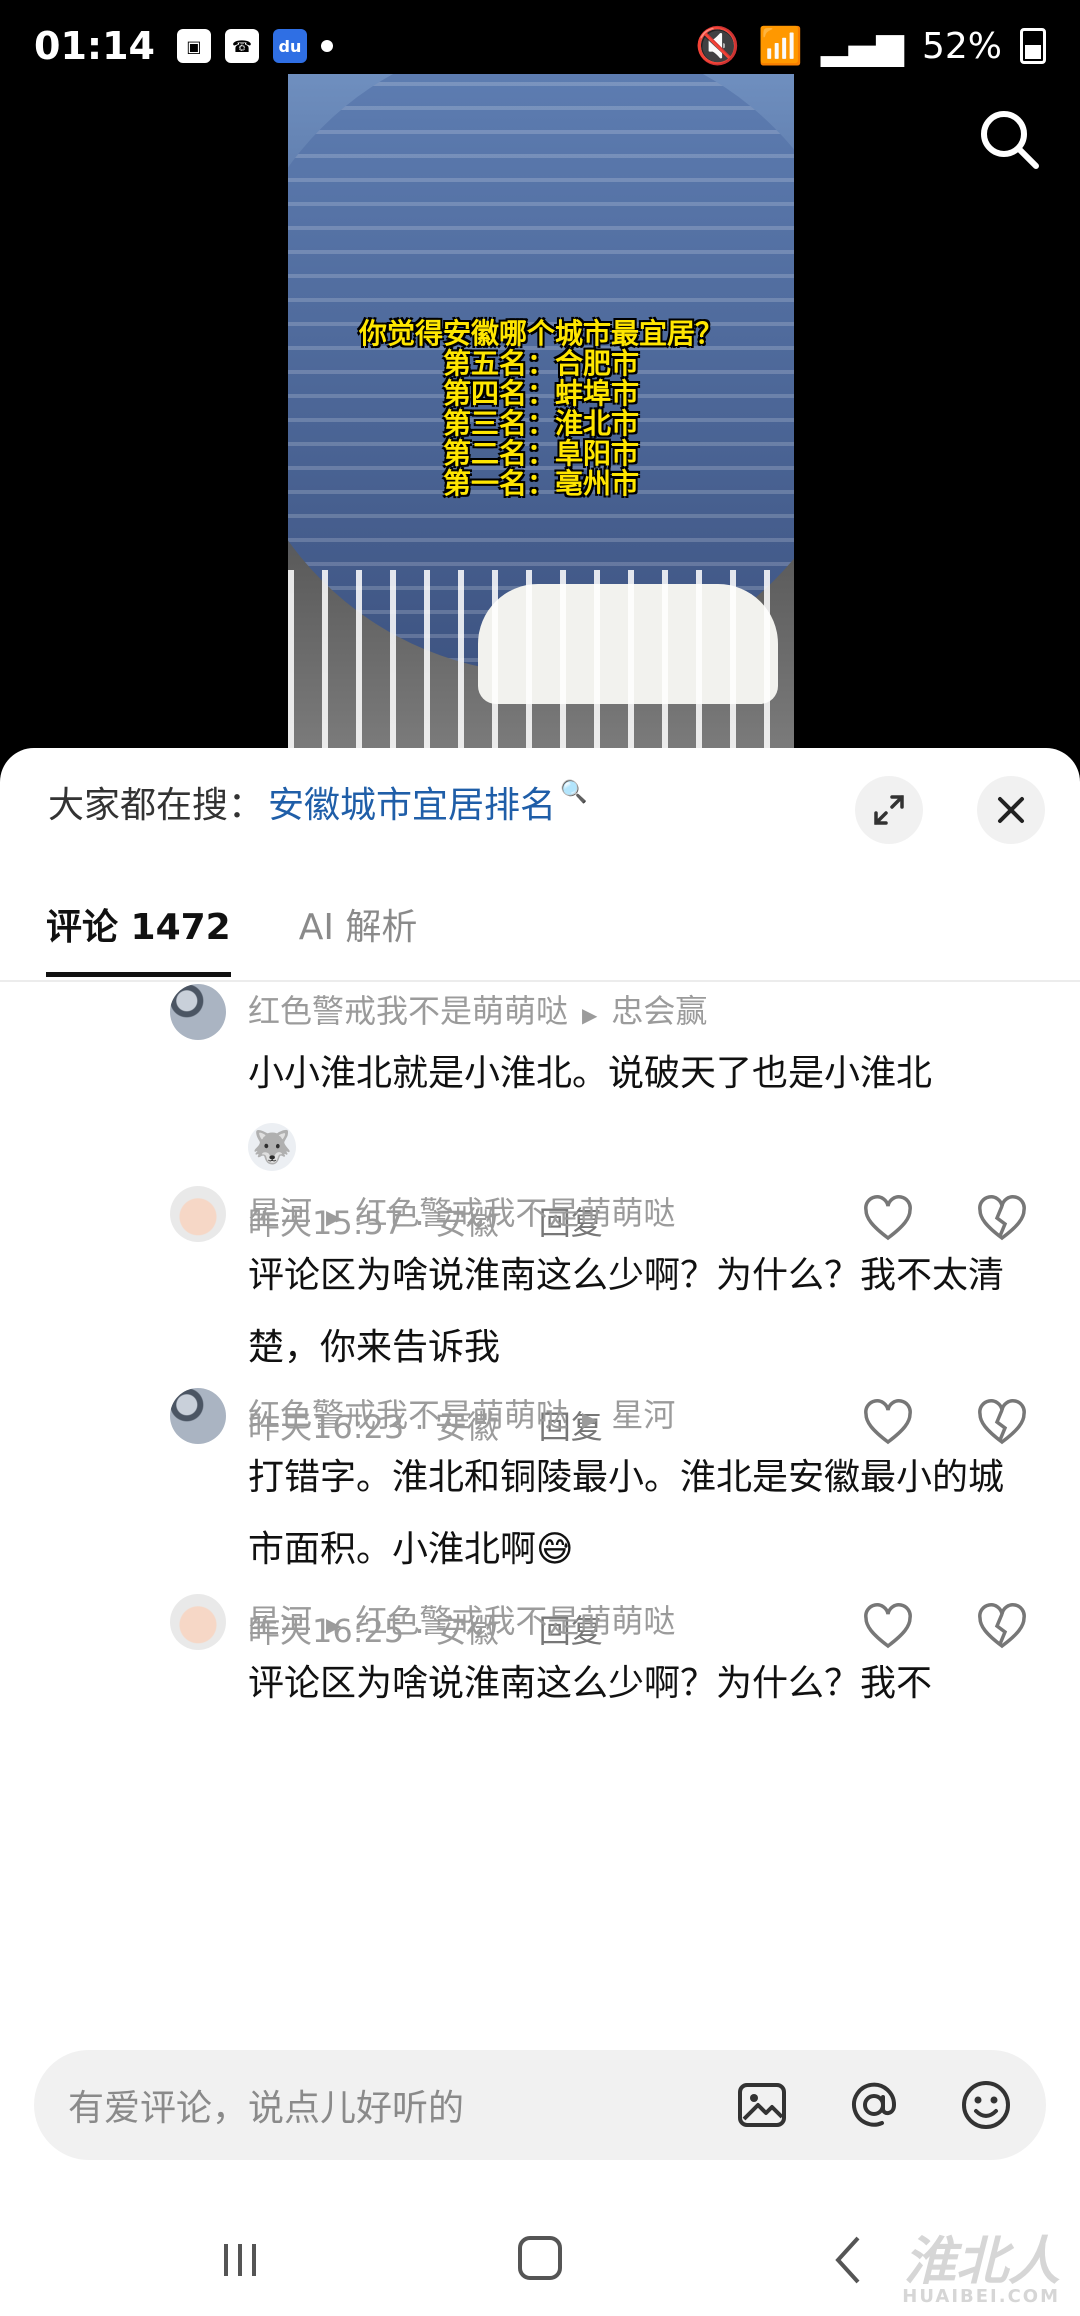 The height and width of the screenshot is (2316, 1080). Describe the element at coordinates (540, 363) in the screenshot. I see `caption-line: 第五名：合肥市` at that location.